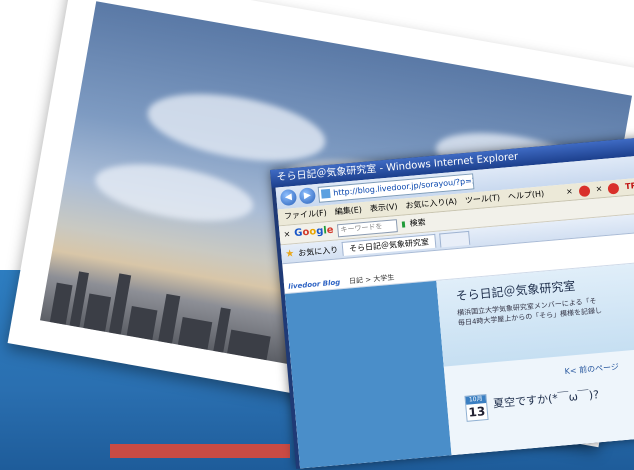  I want to click on post-header: 10月 13 夏空ですか(*￣ω￣)?, so click(549, 400).